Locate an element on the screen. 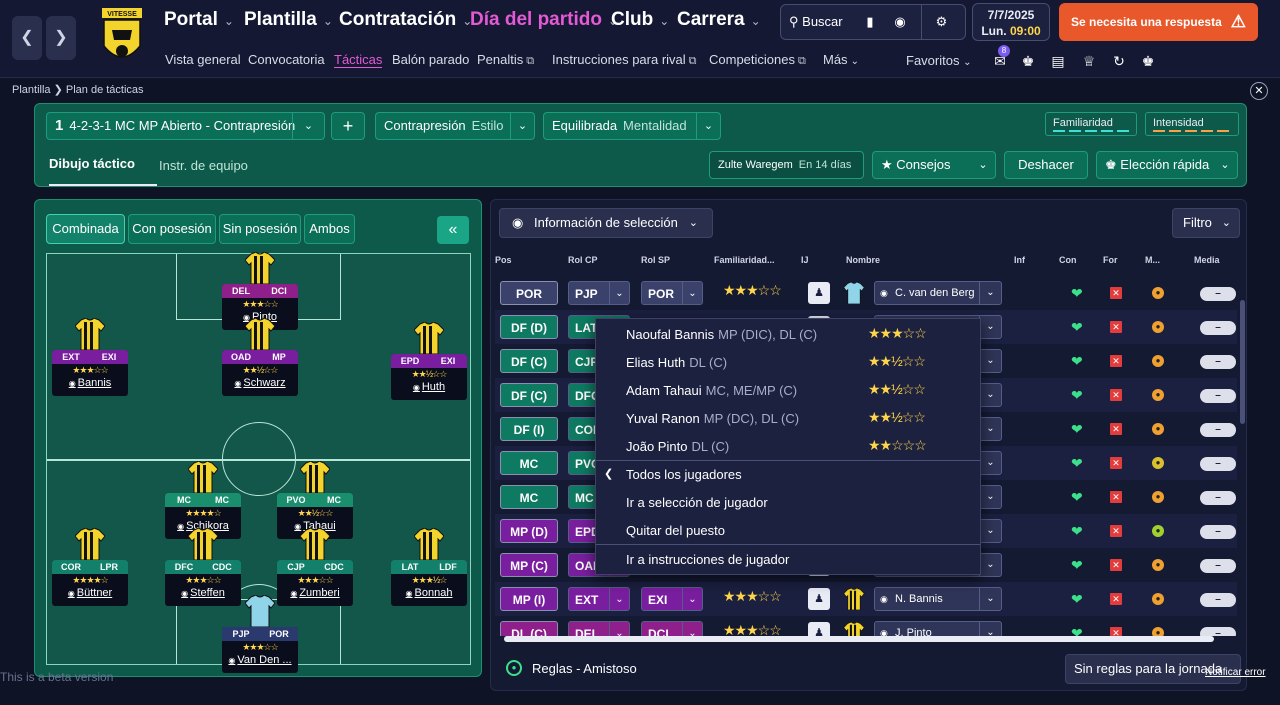 This screenshot has height=705, width=1280. pitch-player-card: DFC CDC ★★★☆☆ ◉ Steffen is located at coordinates (203, 583).